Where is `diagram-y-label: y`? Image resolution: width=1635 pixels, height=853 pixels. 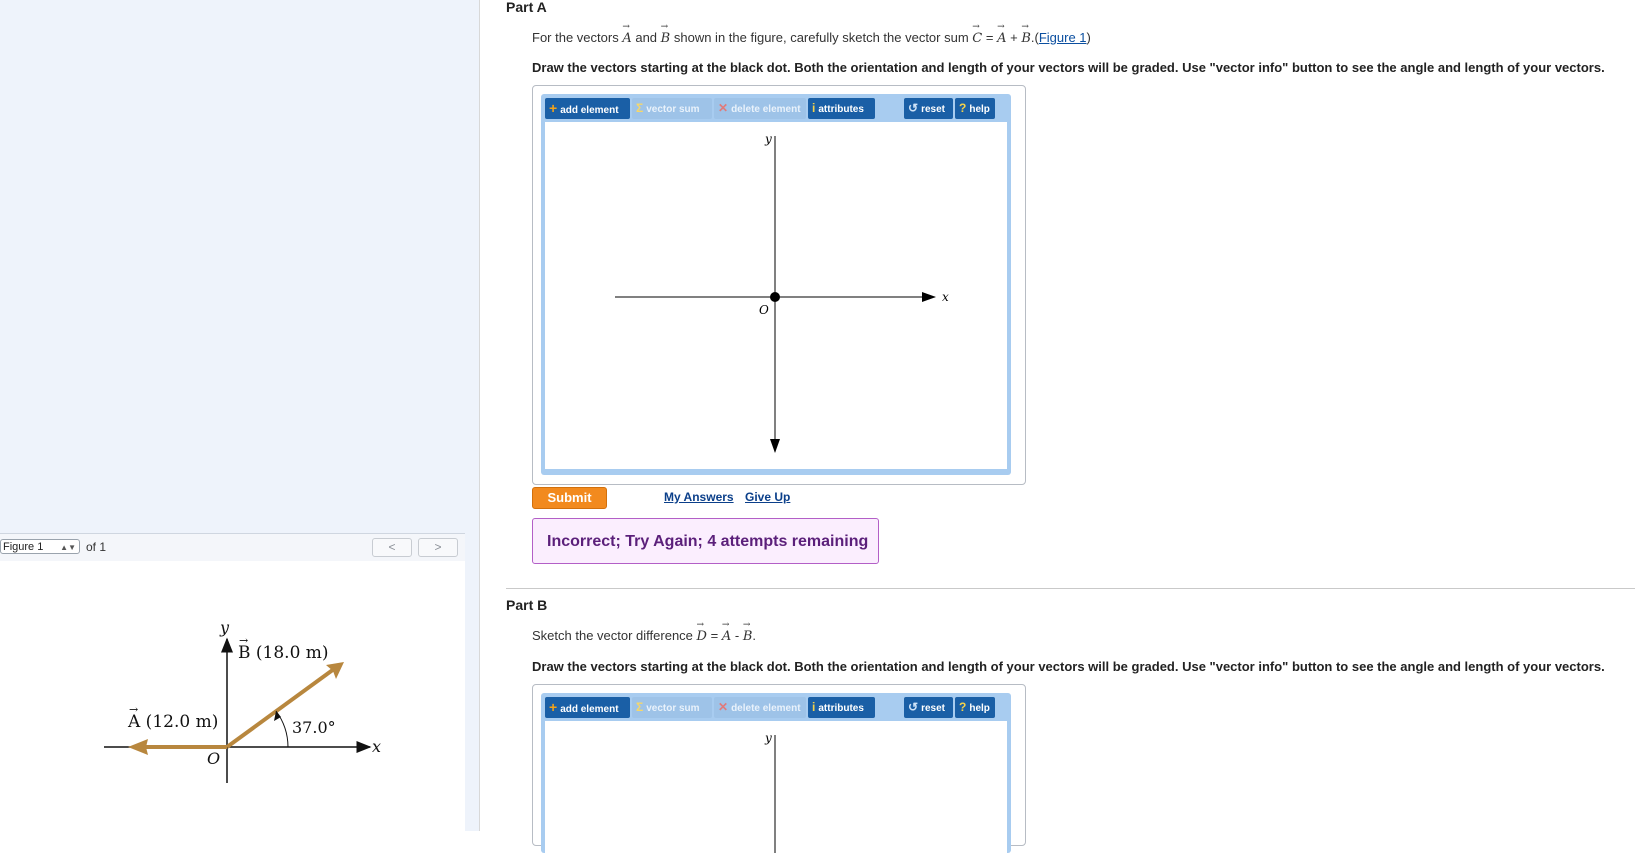
diagram-y-label: y is located at coordinates (224, 627).